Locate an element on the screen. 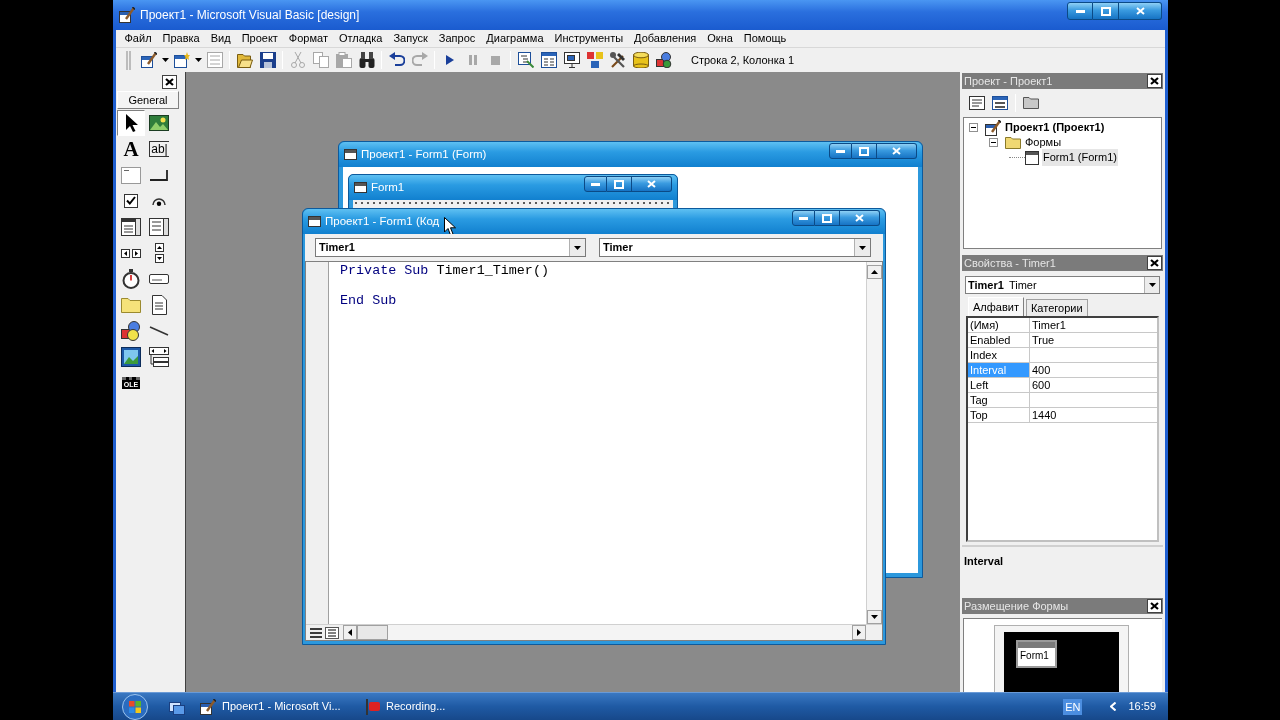 The height and width of the screenshot is (720, 1280). property-value: 1440 is located at coordinates (1093, 415).